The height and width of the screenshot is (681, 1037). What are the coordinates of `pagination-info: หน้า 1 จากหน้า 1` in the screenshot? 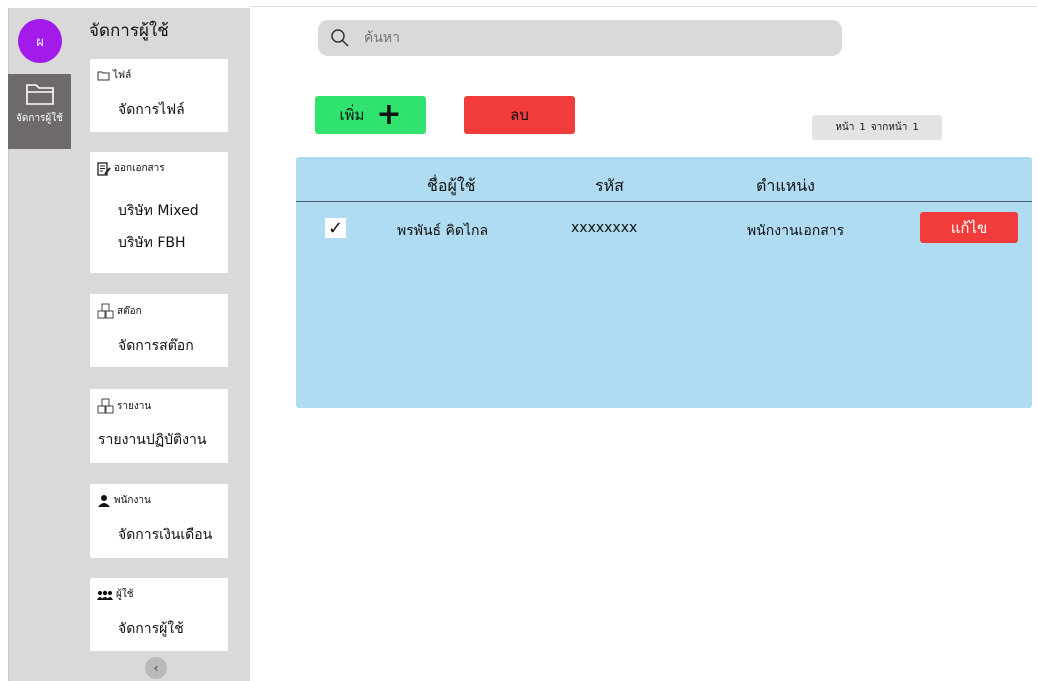 It's located at (877, 127).